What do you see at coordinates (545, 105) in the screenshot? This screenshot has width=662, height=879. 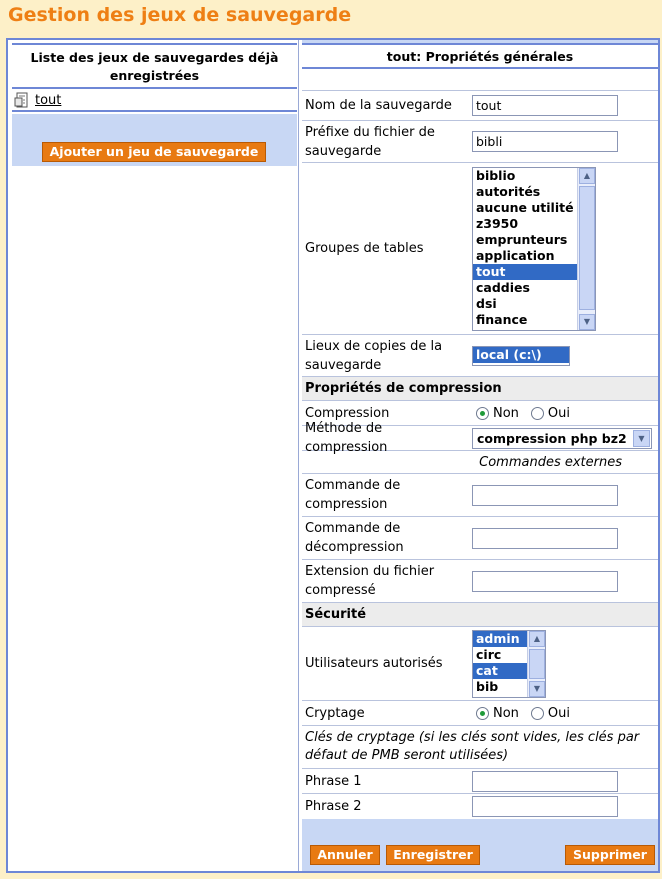 I see `name-input: tout` at bounding box center [545, 105].